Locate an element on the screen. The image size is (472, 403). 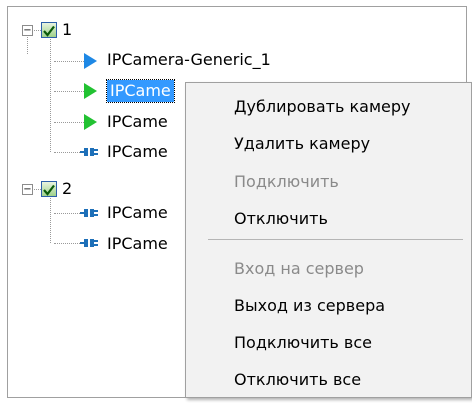
tree-camera-1: IPCamera-Generic_1 is located at coordinates (189, 60).